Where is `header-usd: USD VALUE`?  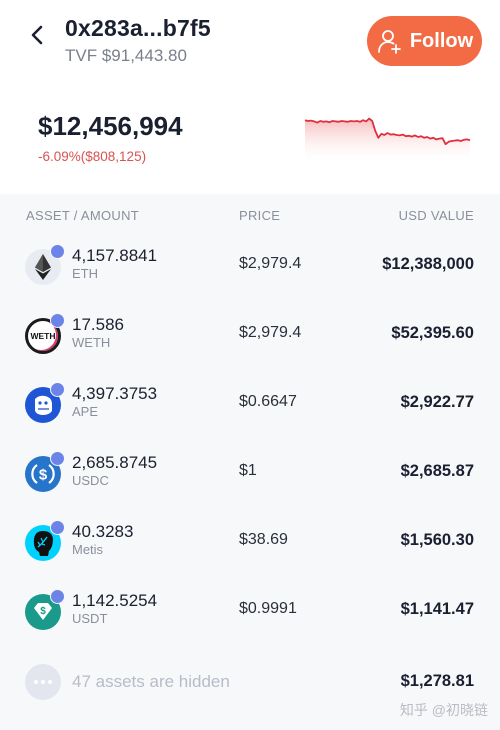
header-usd: USD VALUE is located at coordinates (436, 215).